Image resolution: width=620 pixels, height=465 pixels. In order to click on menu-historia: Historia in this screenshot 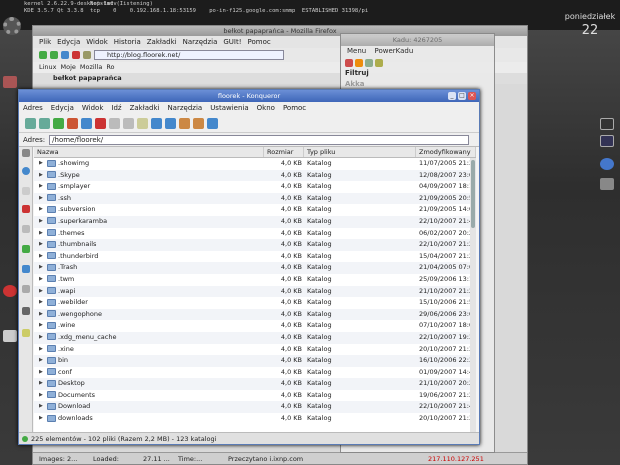, I will do `click(127, 42)`.